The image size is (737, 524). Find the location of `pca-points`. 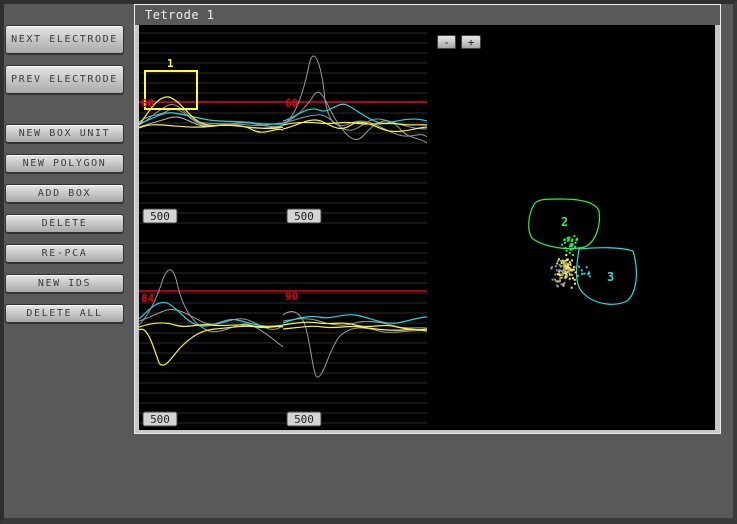

pca-points is located at coordinates (570, 262).